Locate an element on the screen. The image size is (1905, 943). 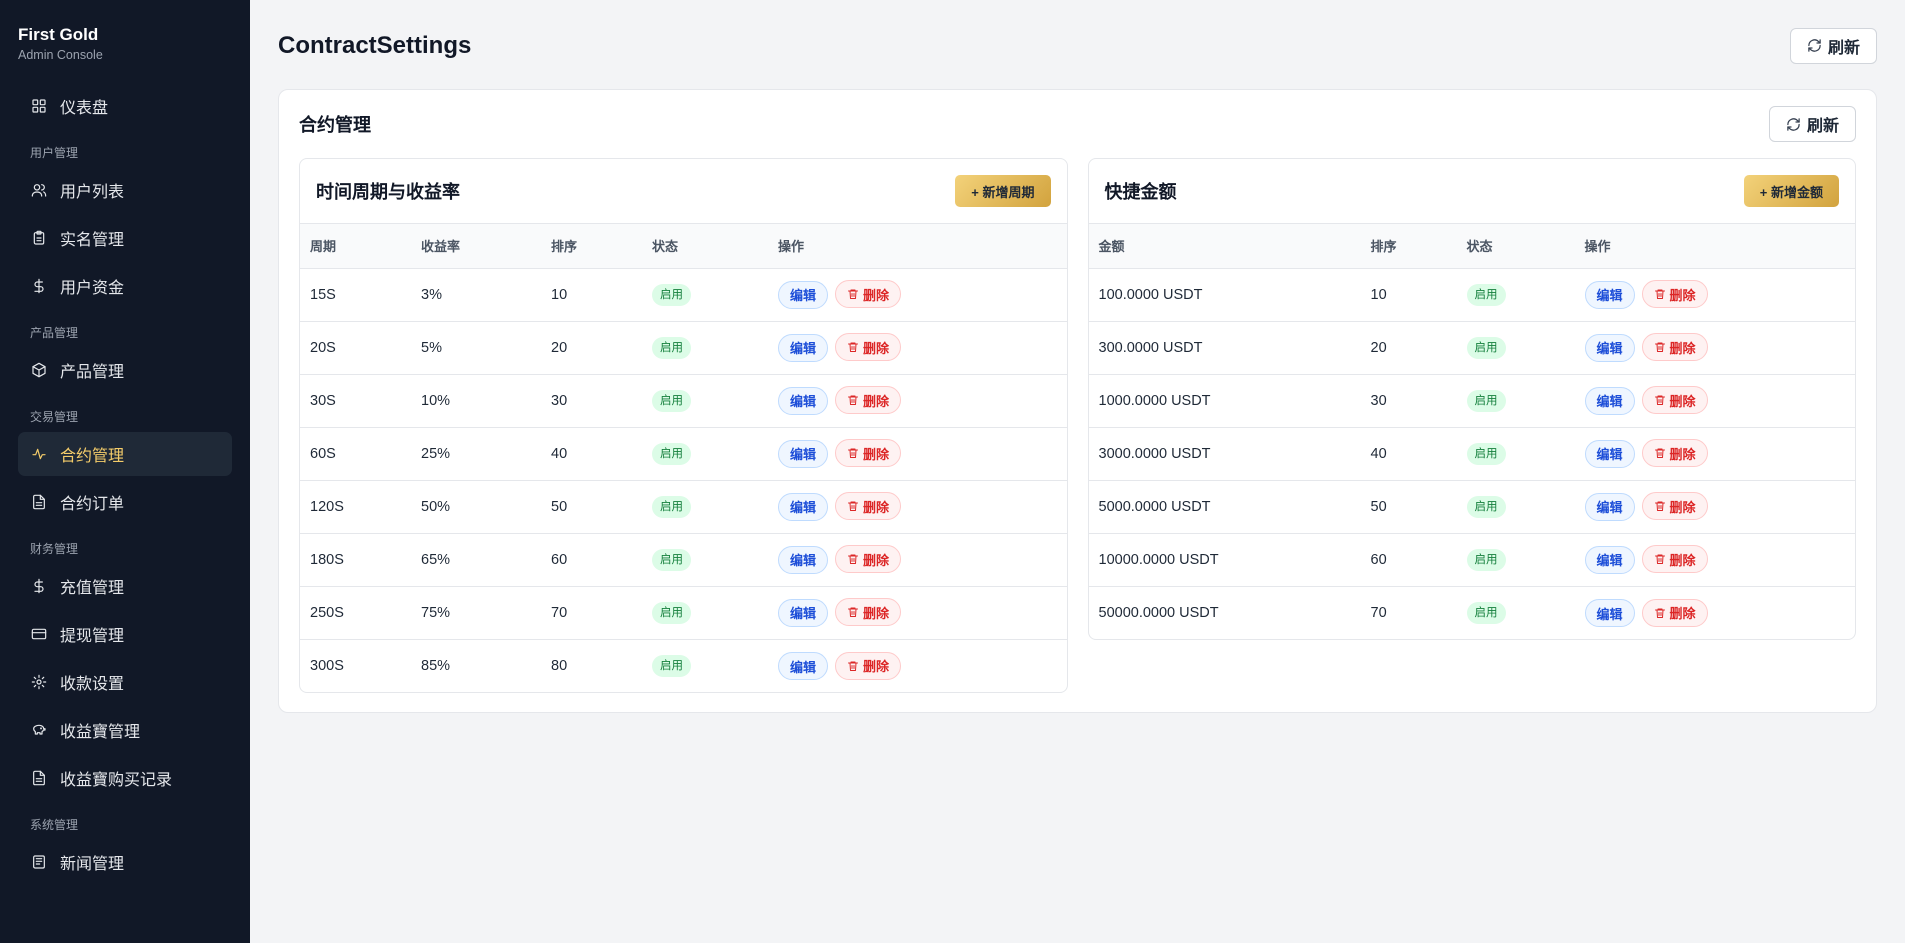
period-cell: 120S is located at coordinates (355, 507).